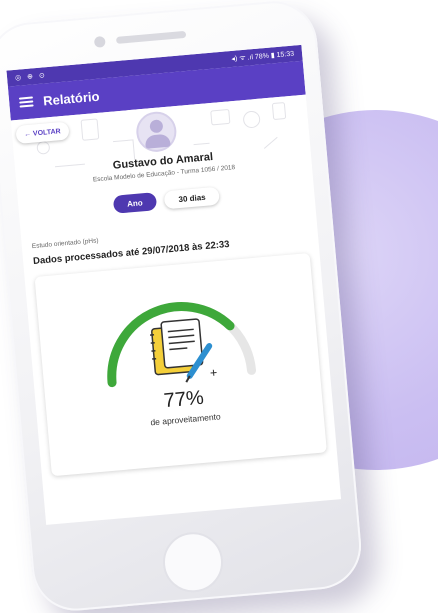 The width and height of the screenshot is (438, 613). Describe the element at coordinates (192, 198) in the screenshot. I see `period-option-30-days: 30 dias` at that location.